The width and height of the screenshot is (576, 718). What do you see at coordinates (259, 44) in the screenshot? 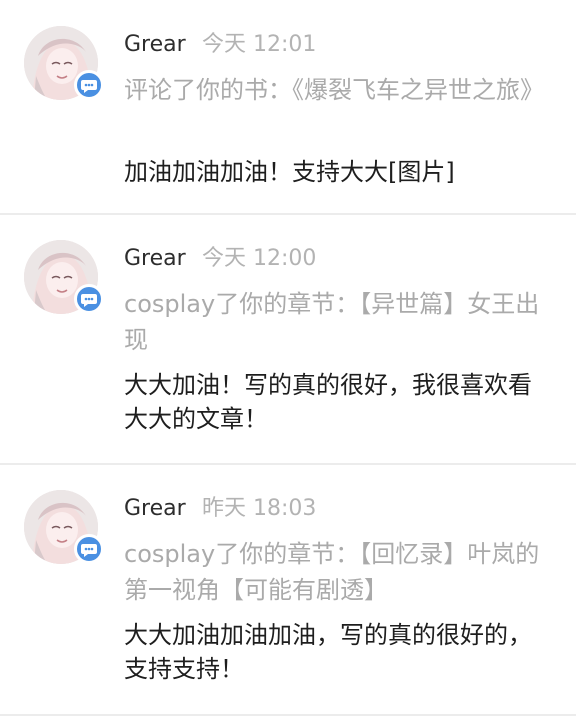
I see `timestamp: 今天 12:01` at bounding box center [259, 44].